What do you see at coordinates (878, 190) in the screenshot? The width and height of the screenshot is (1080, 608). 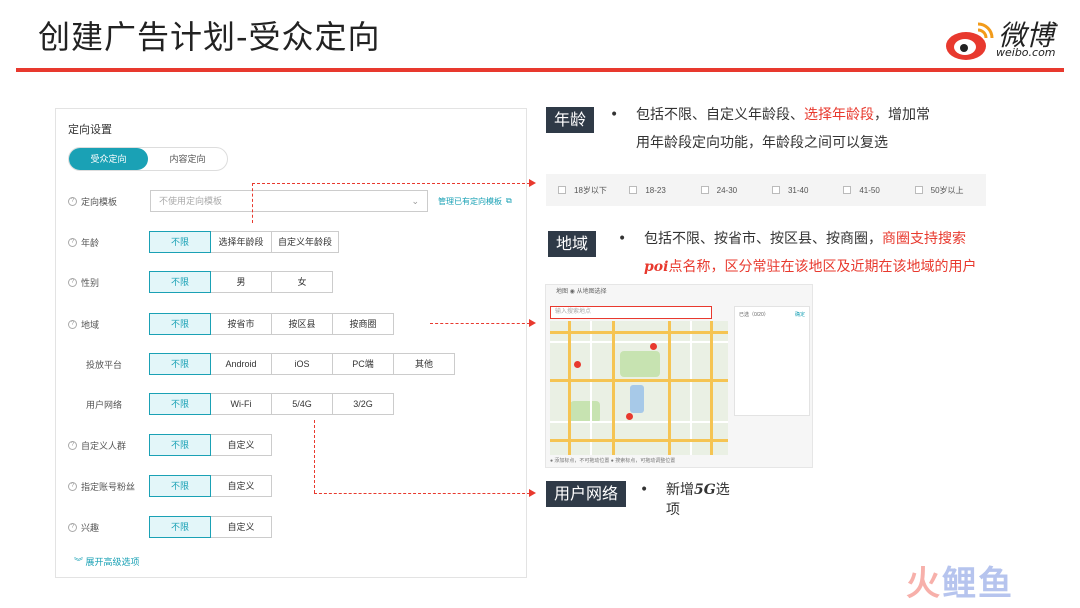 I see `age-checkbox: 41-50` at bounding box center [878, 190].